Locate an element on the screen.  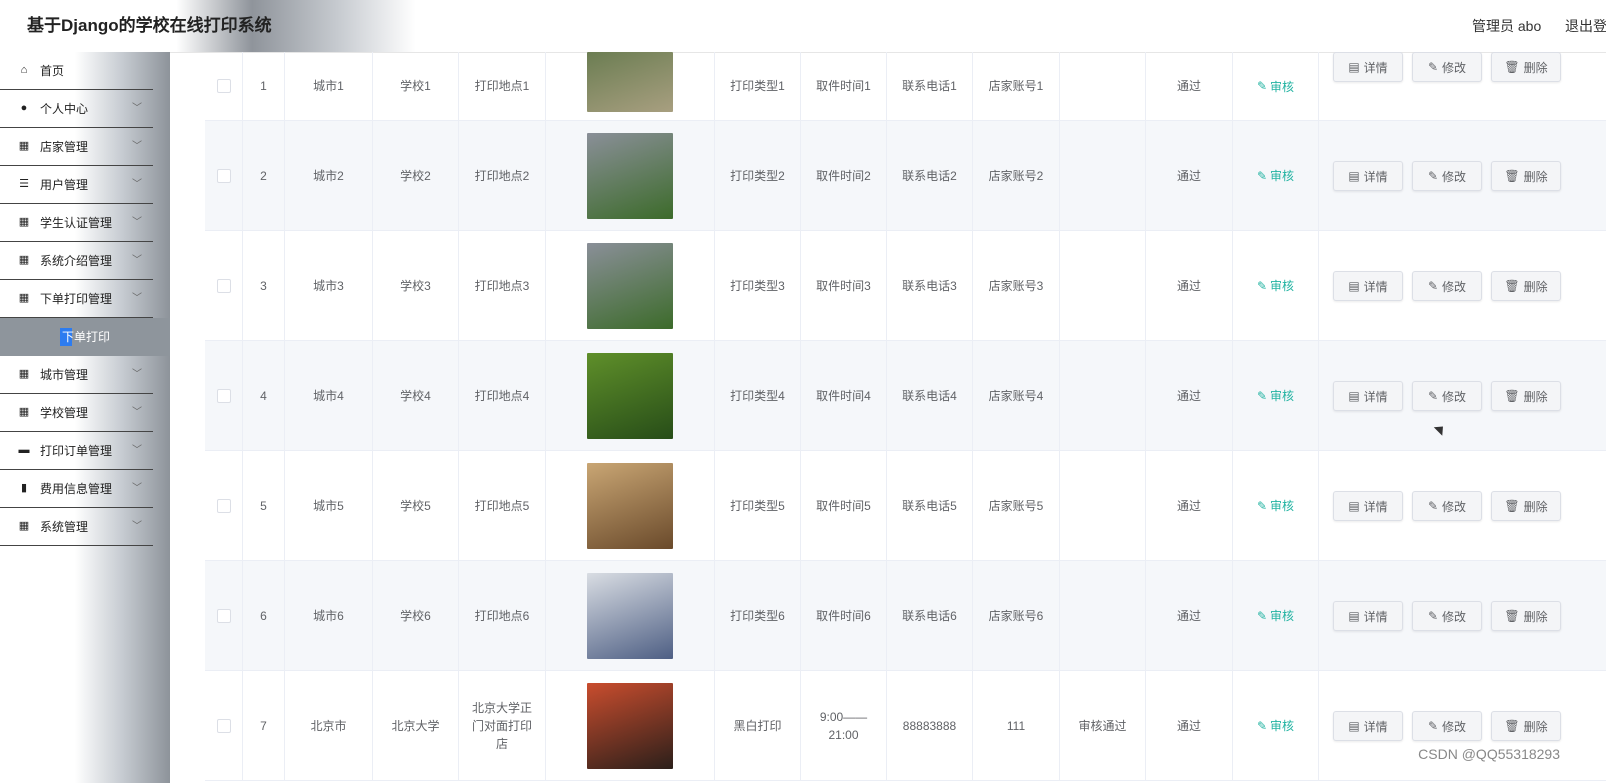
app-title: 基于Django的学校在线打印系统 is located at coordinates (149, 25).